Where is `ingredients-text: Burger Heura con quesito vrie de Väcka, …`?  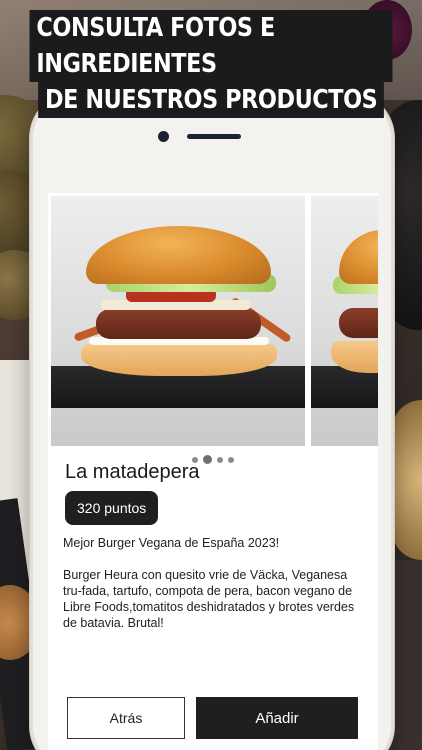 ingredients-text: Burger Heura con quesito vrie de Väcka, … is located at coordinates (209, 599).